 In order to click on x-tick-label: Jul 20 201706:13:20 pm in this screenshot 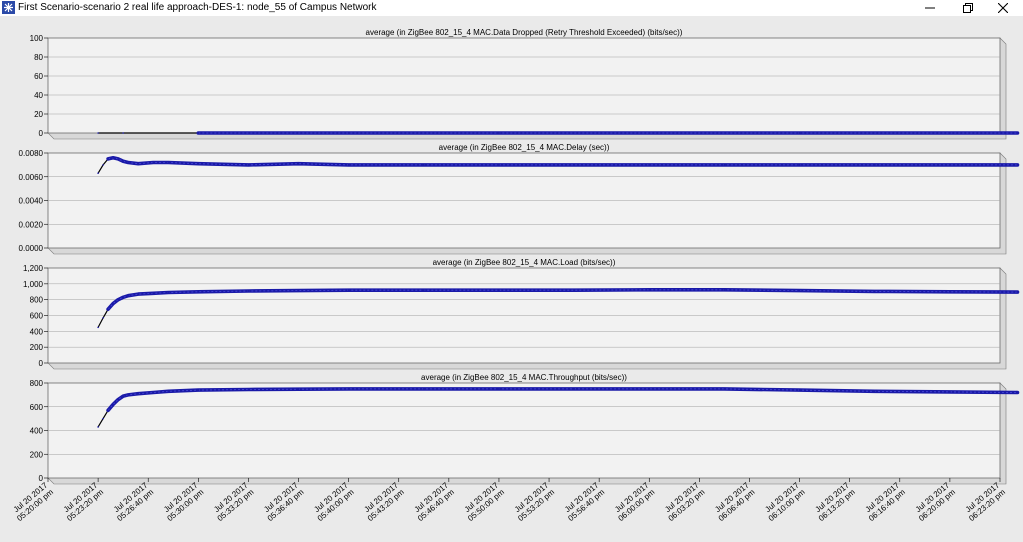, I will do `click(836, 501)`.